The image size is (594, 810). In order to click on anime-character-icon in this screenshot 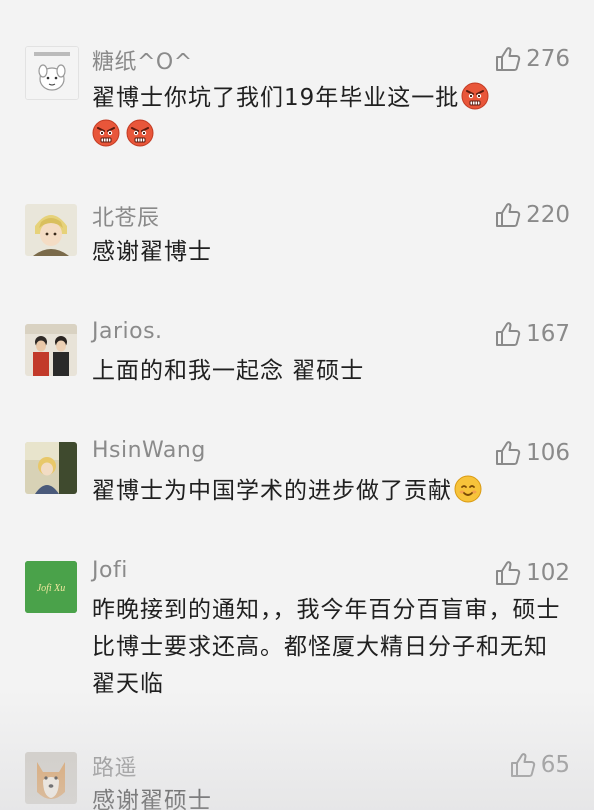, I will do `click(51, 230)`.